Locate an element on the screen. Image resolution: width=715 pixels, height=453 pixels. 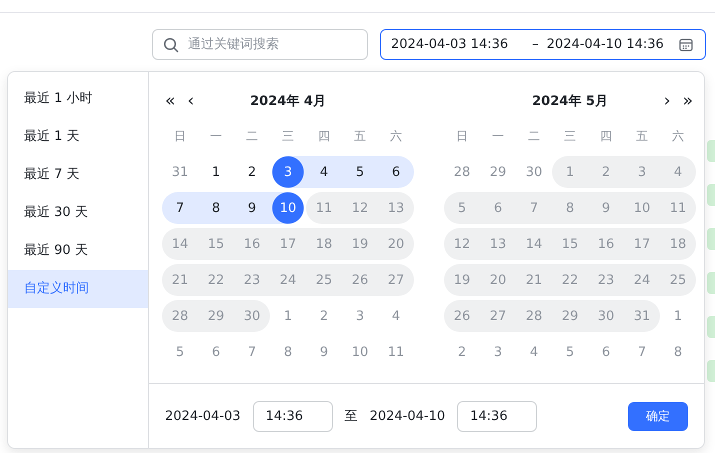
weekday-label: 二 is located at coordinates (534, 136).